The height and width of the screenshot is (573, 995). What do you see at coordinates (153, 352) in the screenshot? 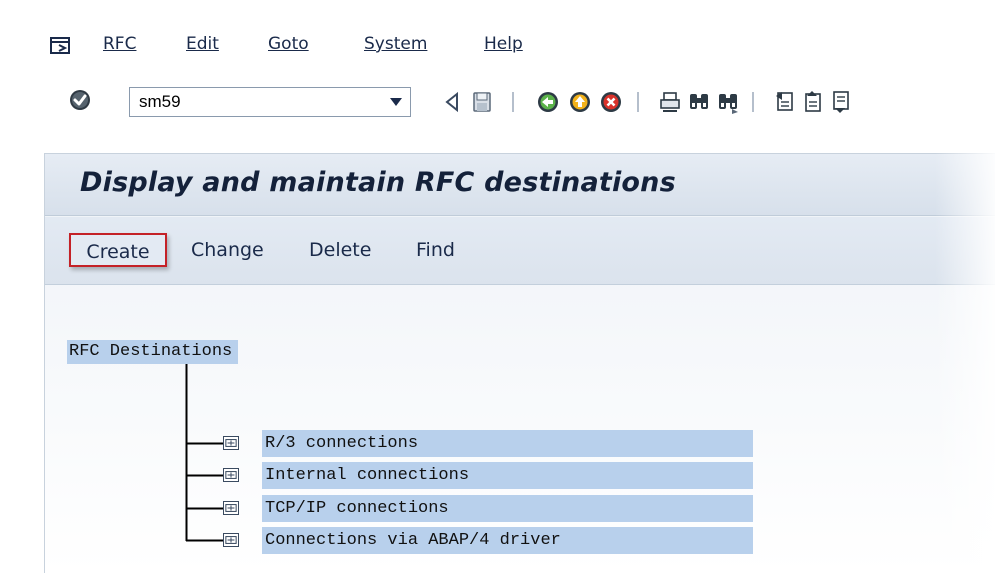
I see `tree-root-rfc-destinations: RFC Destinations` at bounding box center [153, 352].